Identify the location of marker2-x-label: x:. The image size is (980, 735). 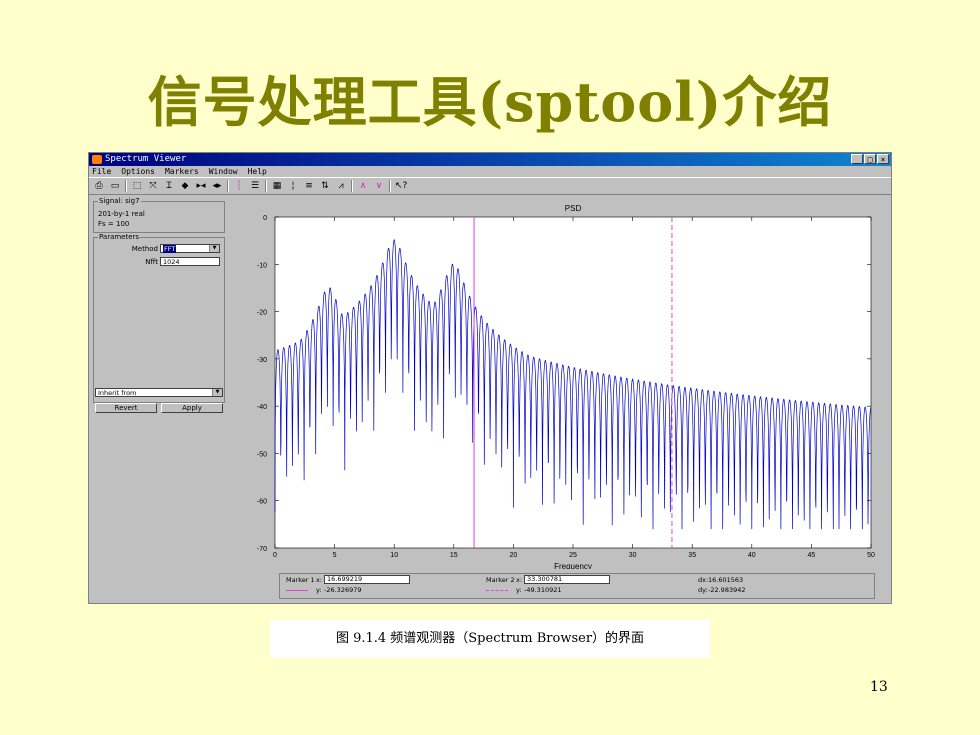
(519, 580).